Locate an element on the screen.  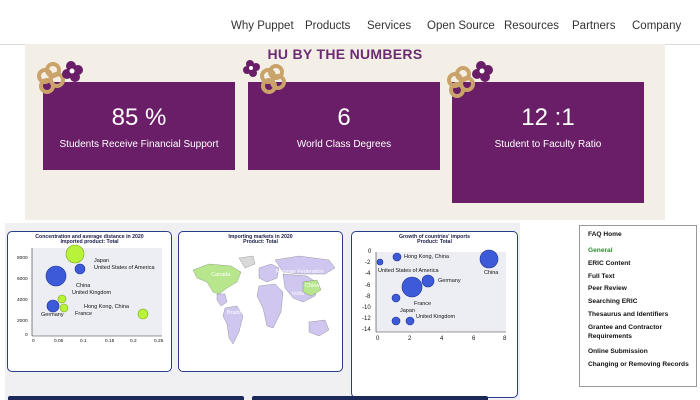
x-tick: 4 is located at coordinates (442, 339).